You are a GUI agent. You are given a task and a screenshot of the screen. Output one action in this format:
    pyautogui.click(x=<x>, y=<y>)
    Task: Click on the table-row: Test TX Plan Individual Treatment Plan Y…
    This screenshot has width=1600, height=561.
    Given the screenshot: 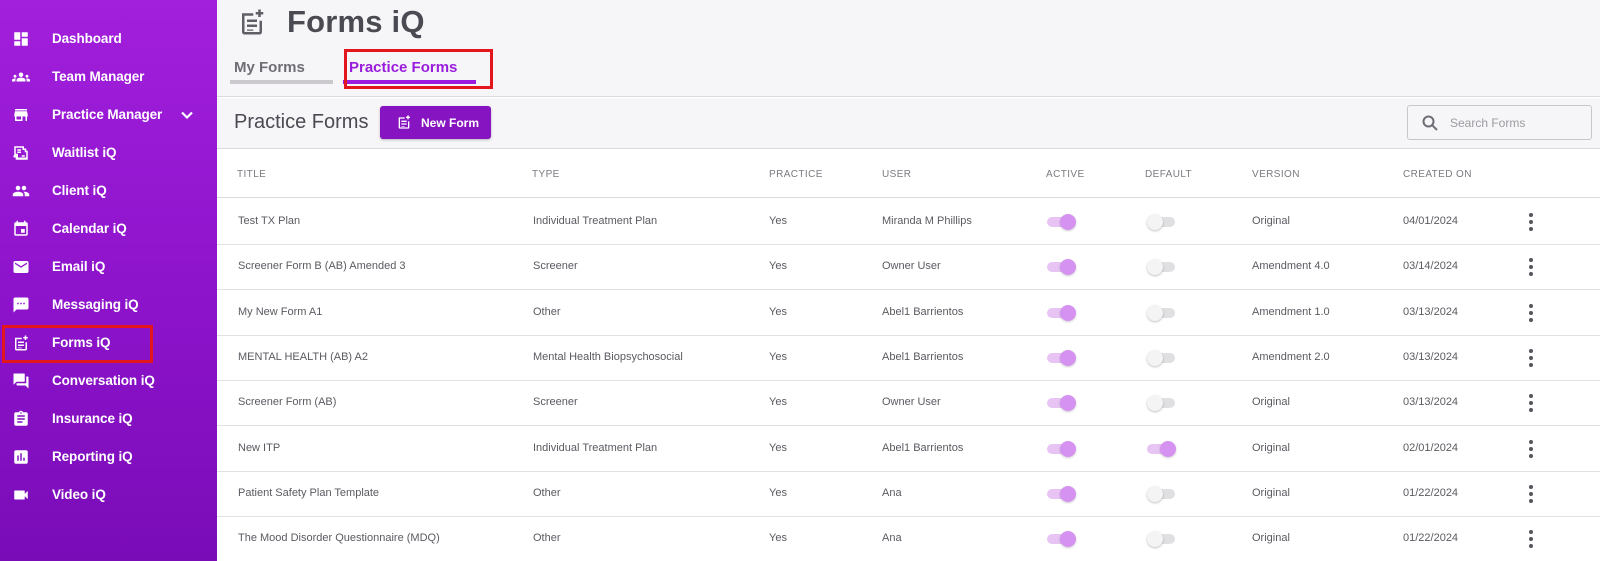 What is the action you would take?
    pyautogui.click(x=908, y=222)
    